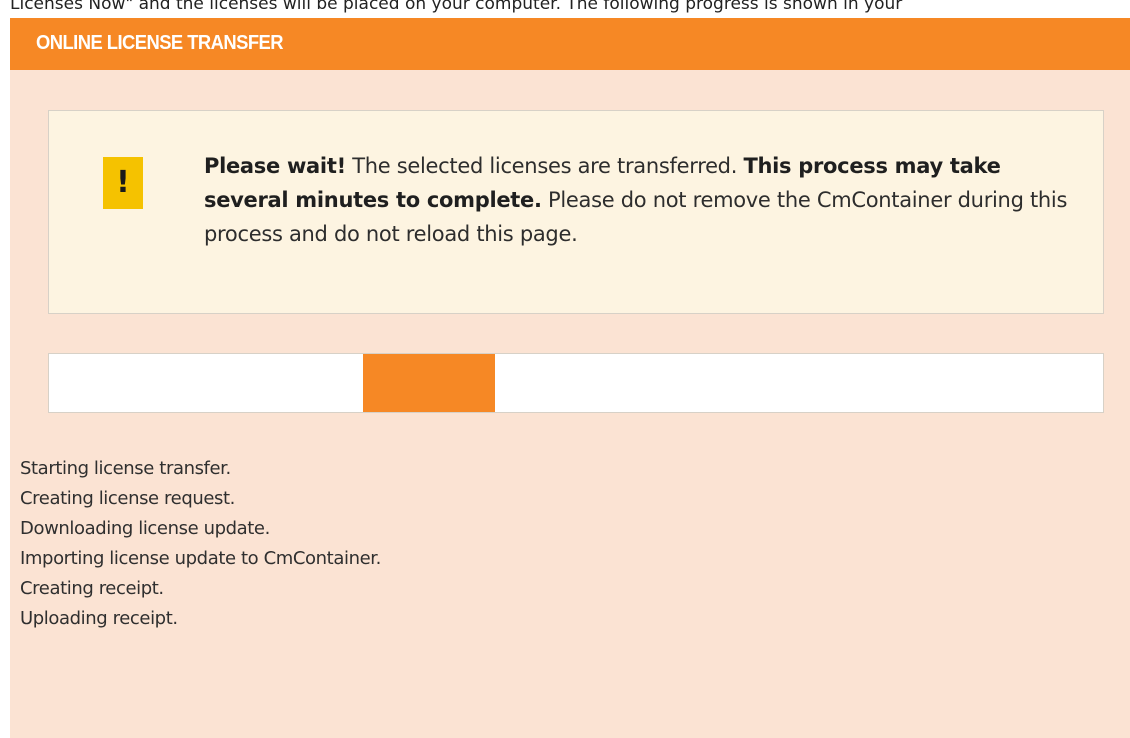 This screenshot has width=1130, height=738. What do you see at coordinates (125, 468) in the screenshot?
I see `log-line: Starting license transfer.` at bounding box center [125, 468].